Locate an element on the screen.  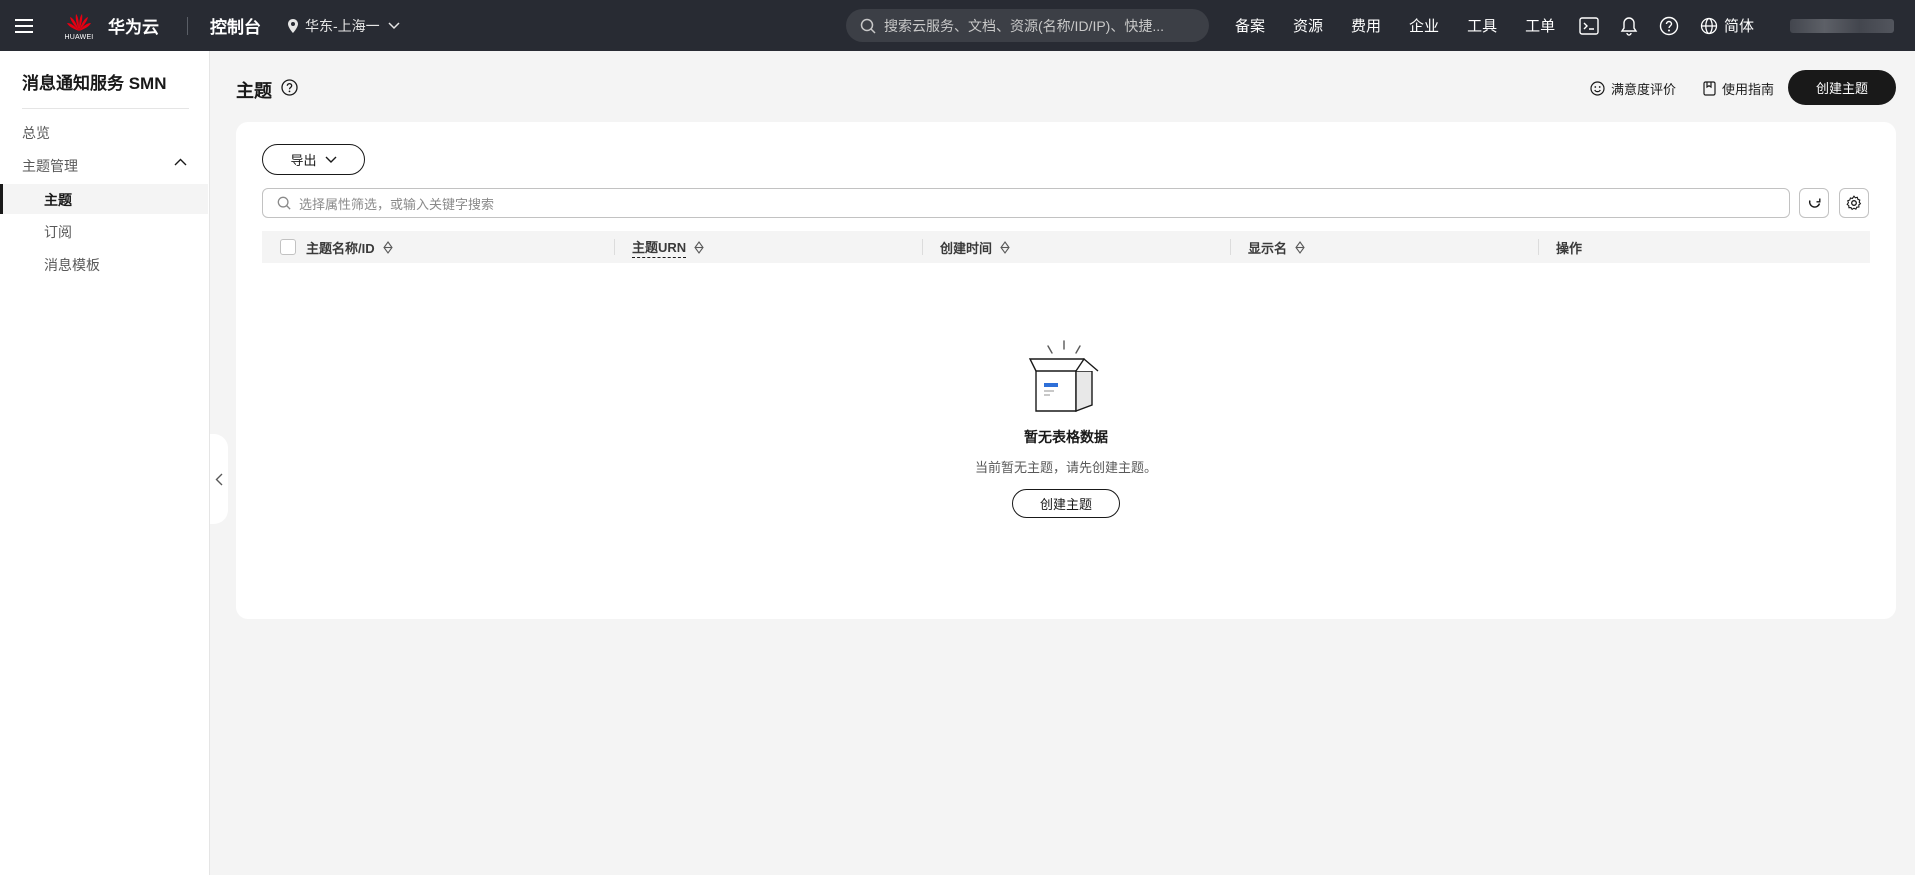
nav-billing: 费用 is located at coordinates (1366, 25).